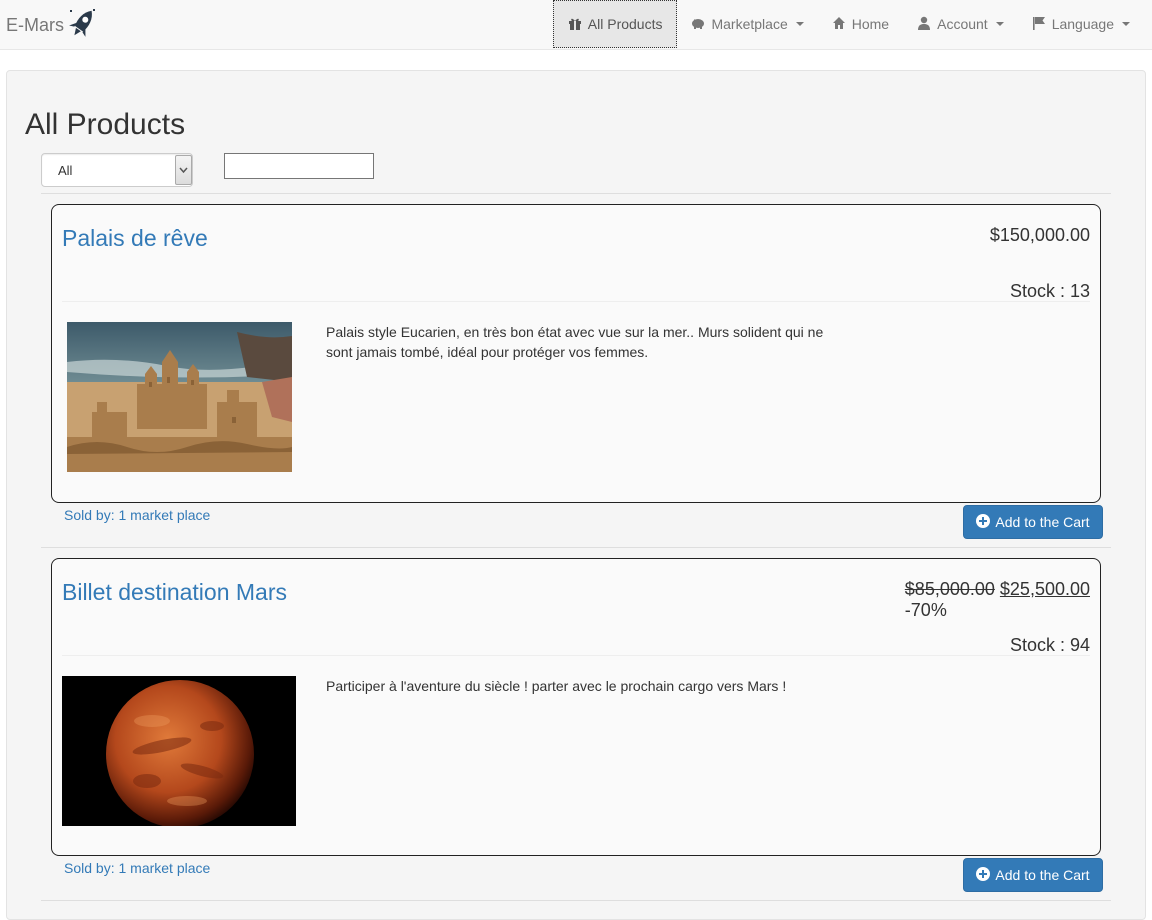 This screenshot has height=920, width=1152. Describe the element at coordinates (135, 238) in the screenshot. I see `product-title: Palais de rêve` at that location.